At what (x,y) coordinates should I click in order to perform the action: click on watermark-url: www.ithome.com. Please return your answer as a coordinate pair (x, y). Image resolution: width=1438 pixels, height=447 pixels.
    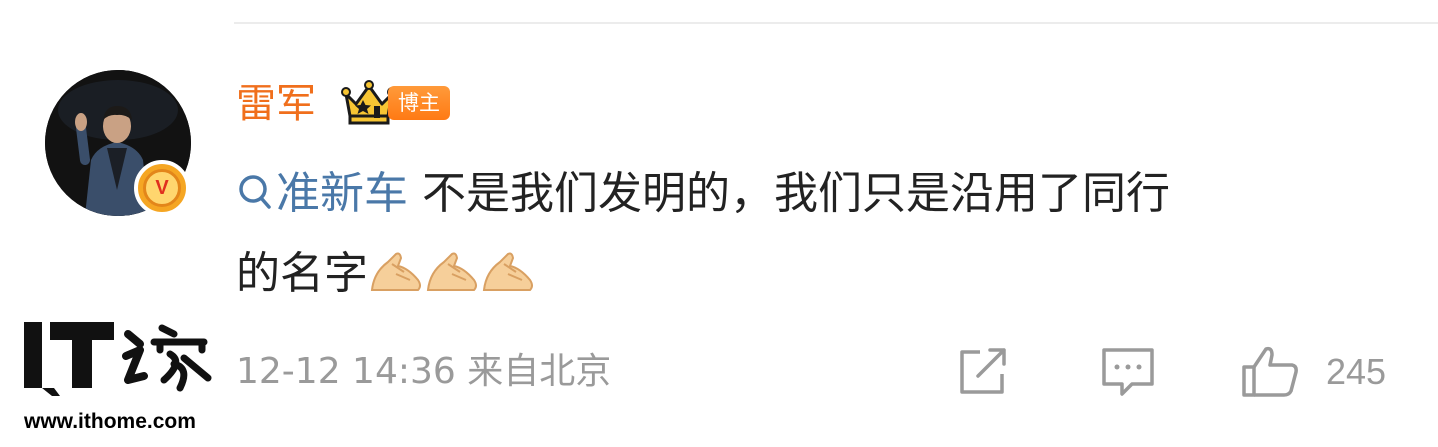
    Looking at the image, I should click on (110, 421).